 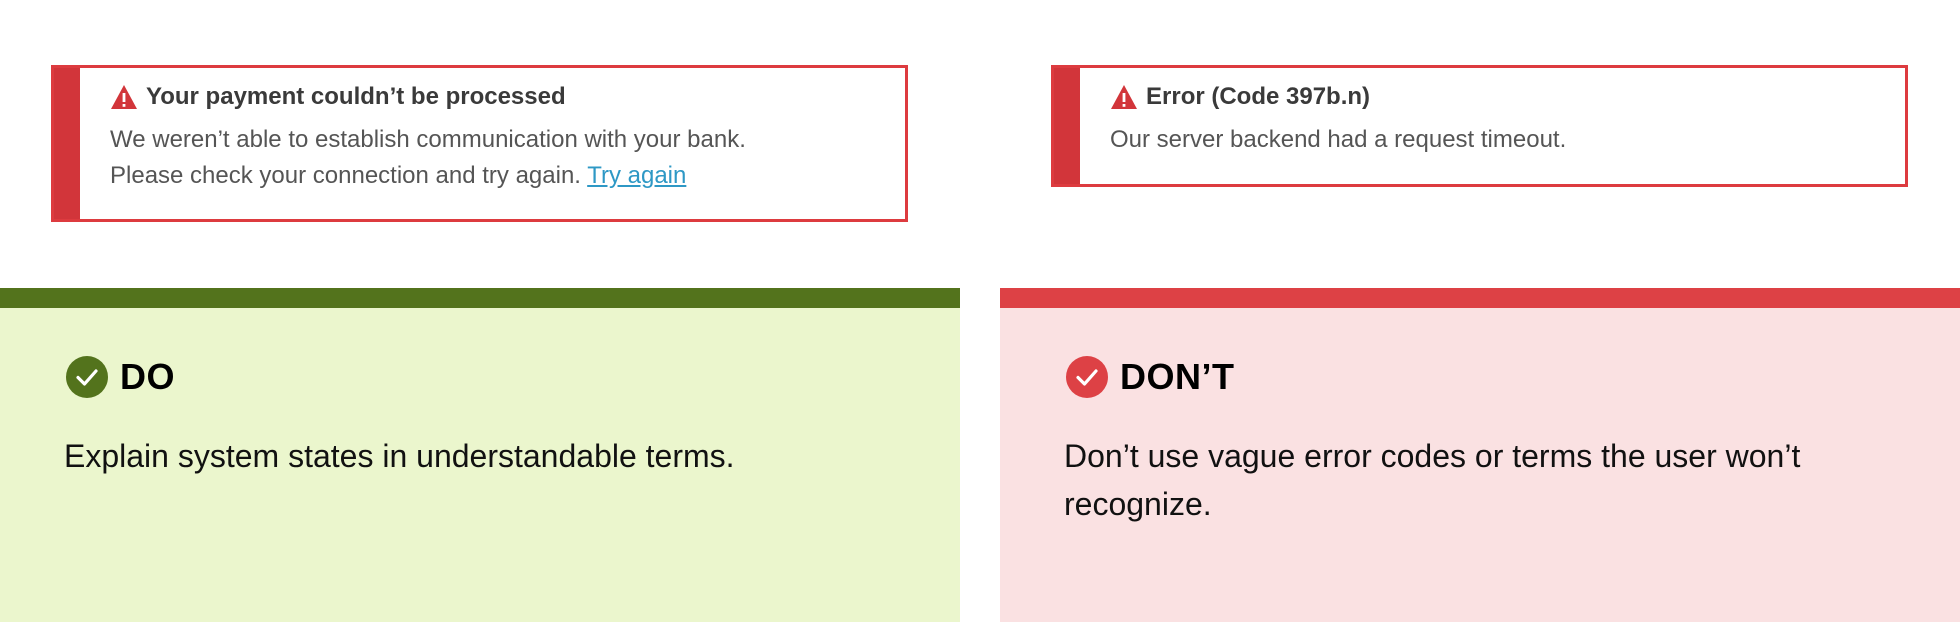 What do you see at coordinates (356, 96) in the screenshot?
I see `alert-title: Your payment couldn’t be processed` at bounding box center [356, 96].